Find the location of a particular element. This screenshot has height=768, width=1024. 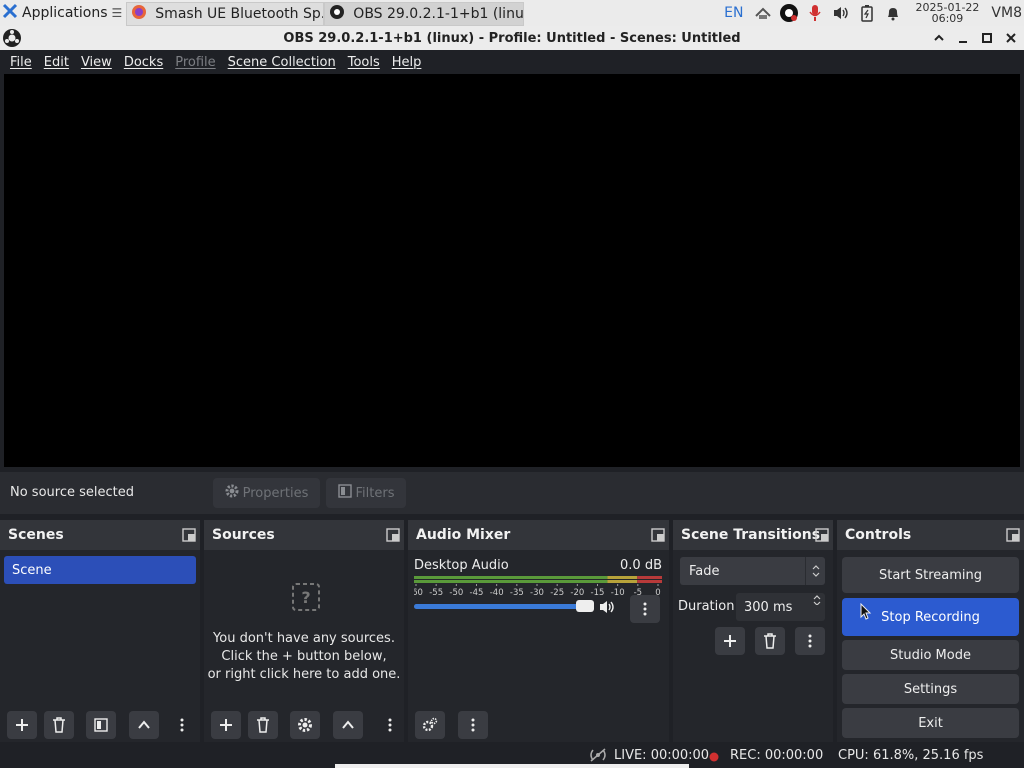

menu-tools: Tools is located at coordinates (364, 62).